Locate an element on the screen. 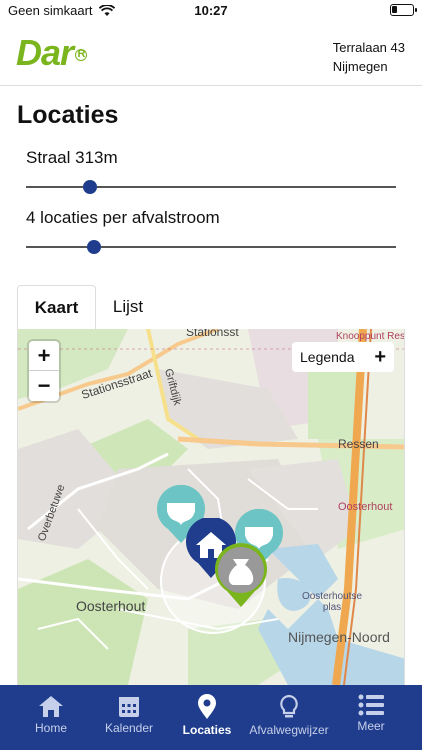 The height and width of the screenshot is (750, 422). map-label: Knooppunt Res is located at coordinates (370, 336).